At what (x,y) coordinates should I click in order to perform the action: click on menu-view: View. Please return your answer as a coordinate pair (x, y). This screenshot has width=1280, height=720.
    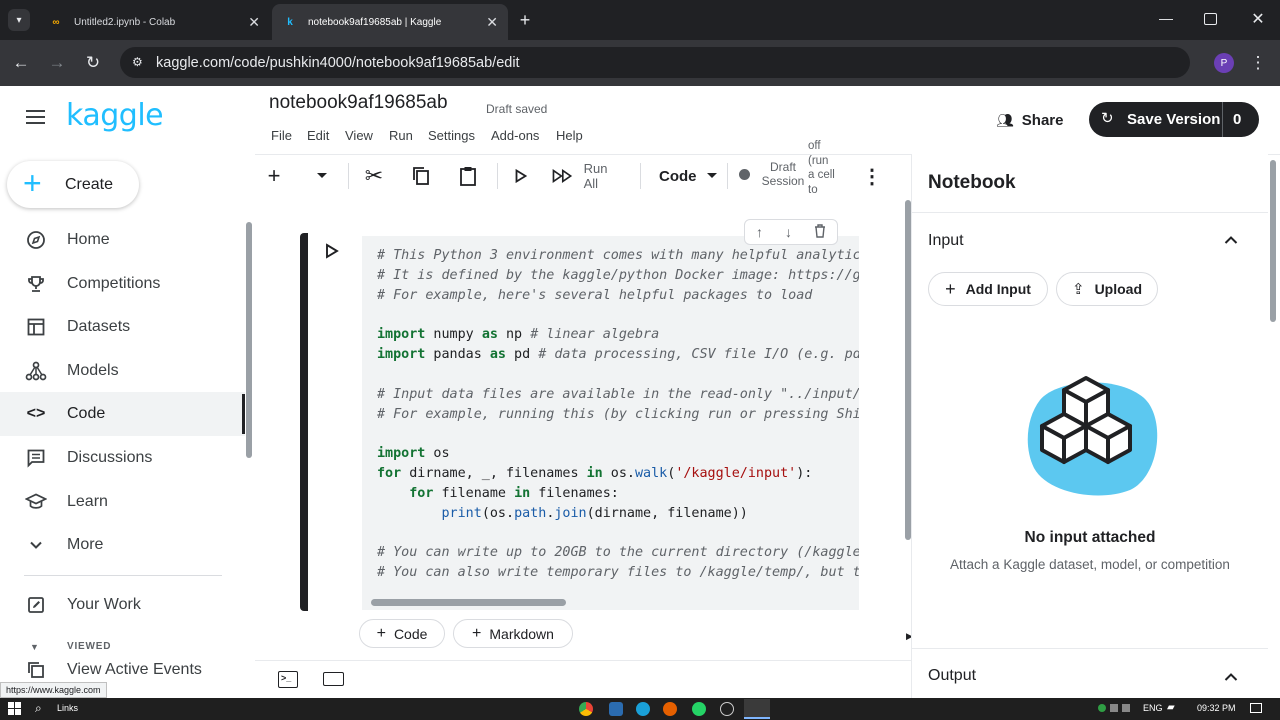
    Looking at the image, I should click on (359, 135).